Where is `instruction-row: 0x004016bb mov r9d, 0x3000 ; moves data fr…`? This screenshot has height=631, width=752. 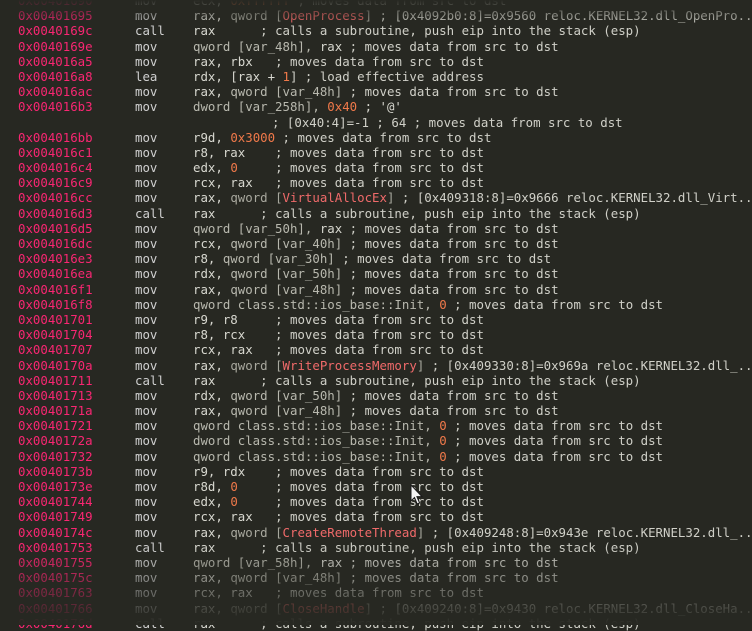 instruction-row: 0x004016bb mov r9d, 0x3000 ; moves data fr… is located at coordinates (376, 137).